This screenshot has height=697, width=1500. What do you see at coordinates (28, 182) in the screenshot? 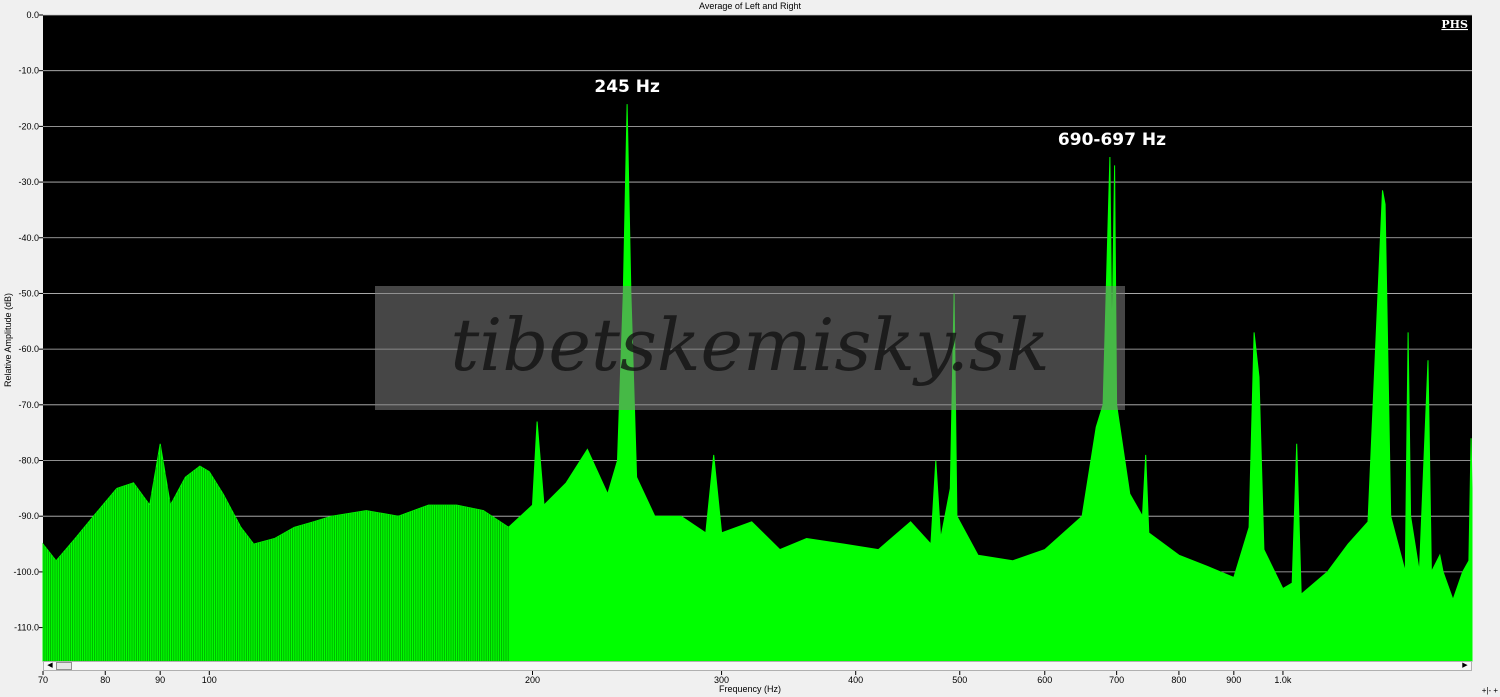
I see `y-tick-label: -30.0` at bounding box center [28, 182].